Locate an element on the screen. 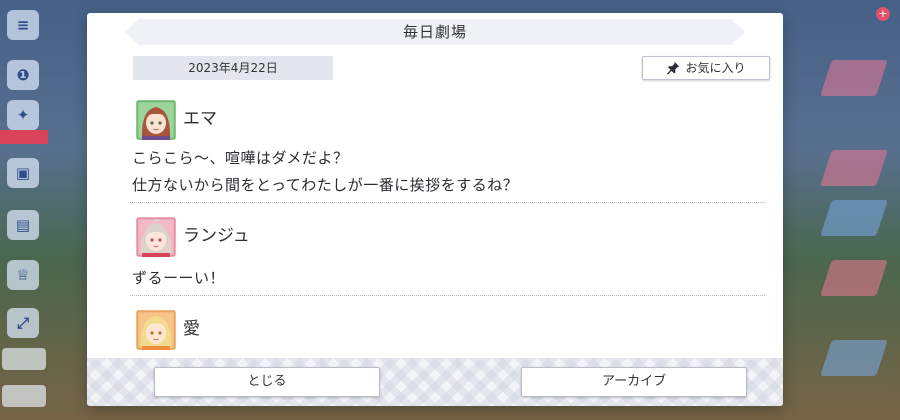 The width and height of the screenshot is (900, 420). trophy-icon: ♕ is located at coordinates (23, 275).